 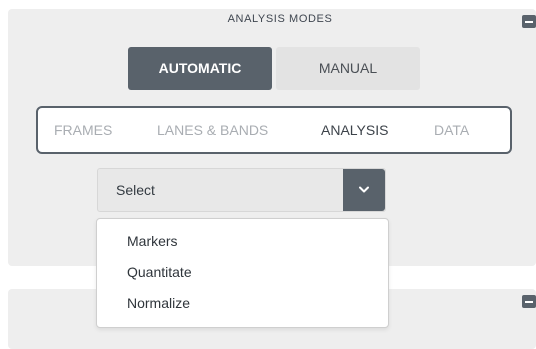 I want to click on select-toggle-button, so click(x=364, y=190).